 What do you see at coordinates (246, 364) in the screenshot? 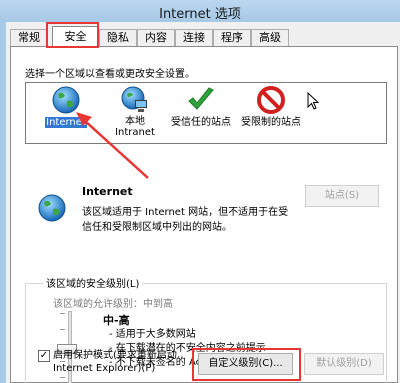
I see `custom-level-highlight` at bounding box center [246, 364].